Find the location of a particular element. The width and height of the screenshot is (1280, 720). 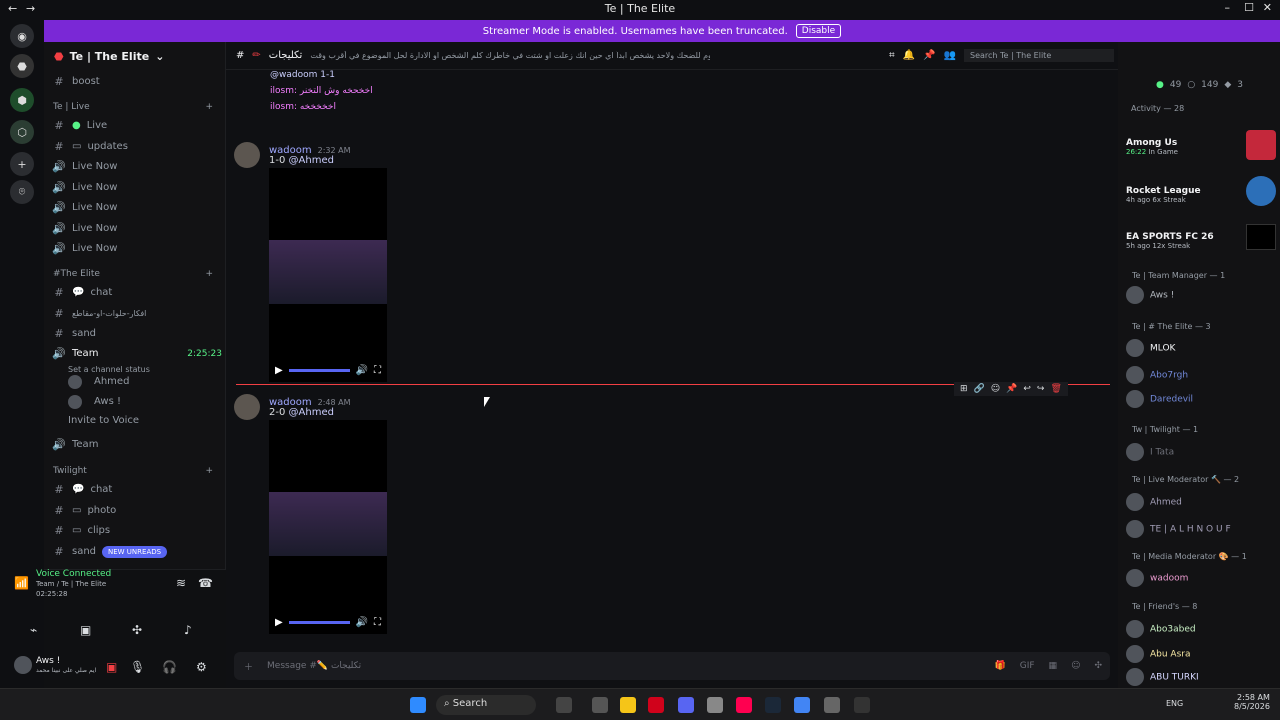

noise-icon: ≋ is located at coordinates (181, 583).